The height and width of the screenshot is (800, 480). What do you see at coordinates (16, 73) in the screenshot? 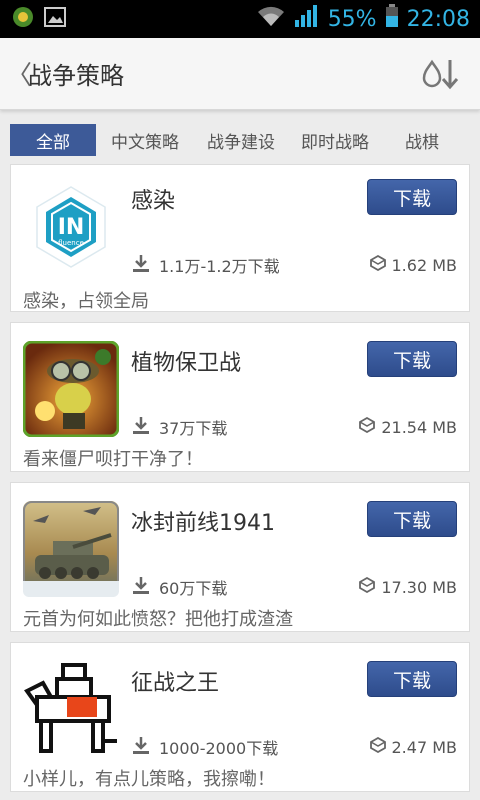
I see `back-button: 〈` at bounding box center [16, 73].